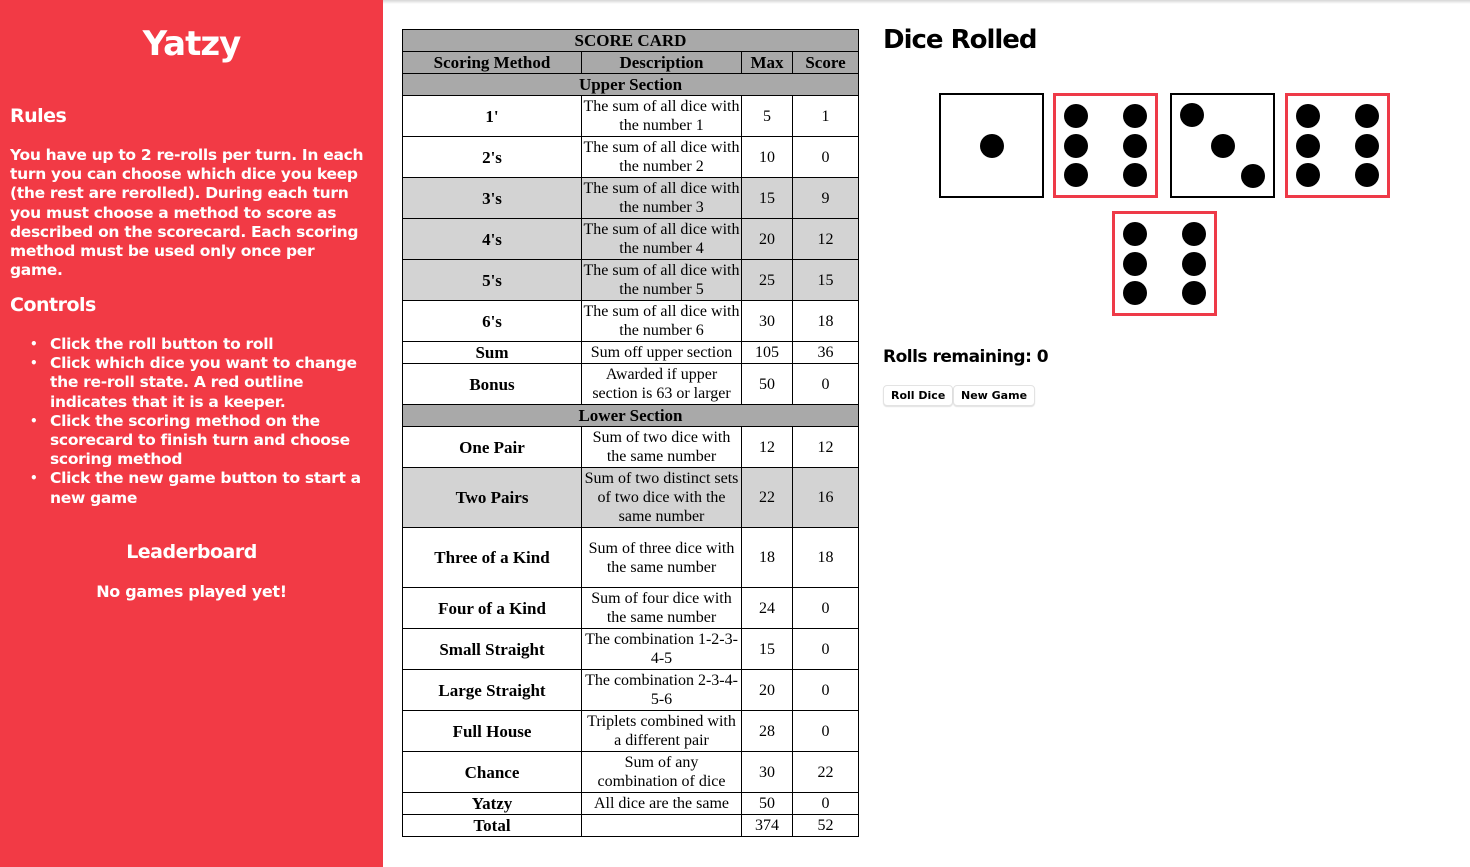 This screenshot has width=1470, height=867. Describe the element at coordinates (767, 321) in the screenshot. I see `score-max: 30` at that location.